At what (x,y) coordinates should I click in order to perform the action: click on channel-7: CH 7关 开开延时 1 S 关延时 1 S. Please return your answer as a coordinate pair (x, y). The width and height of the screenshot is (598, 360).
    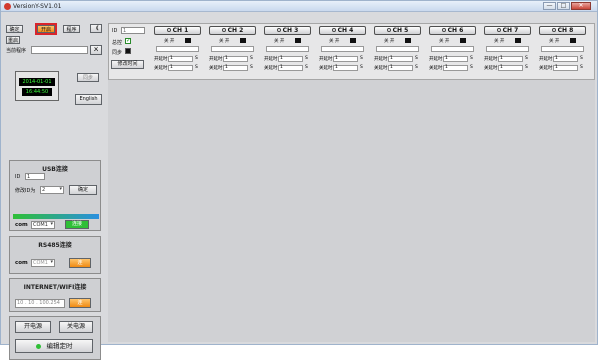
    Looking at the image, I should click on (507, 52).